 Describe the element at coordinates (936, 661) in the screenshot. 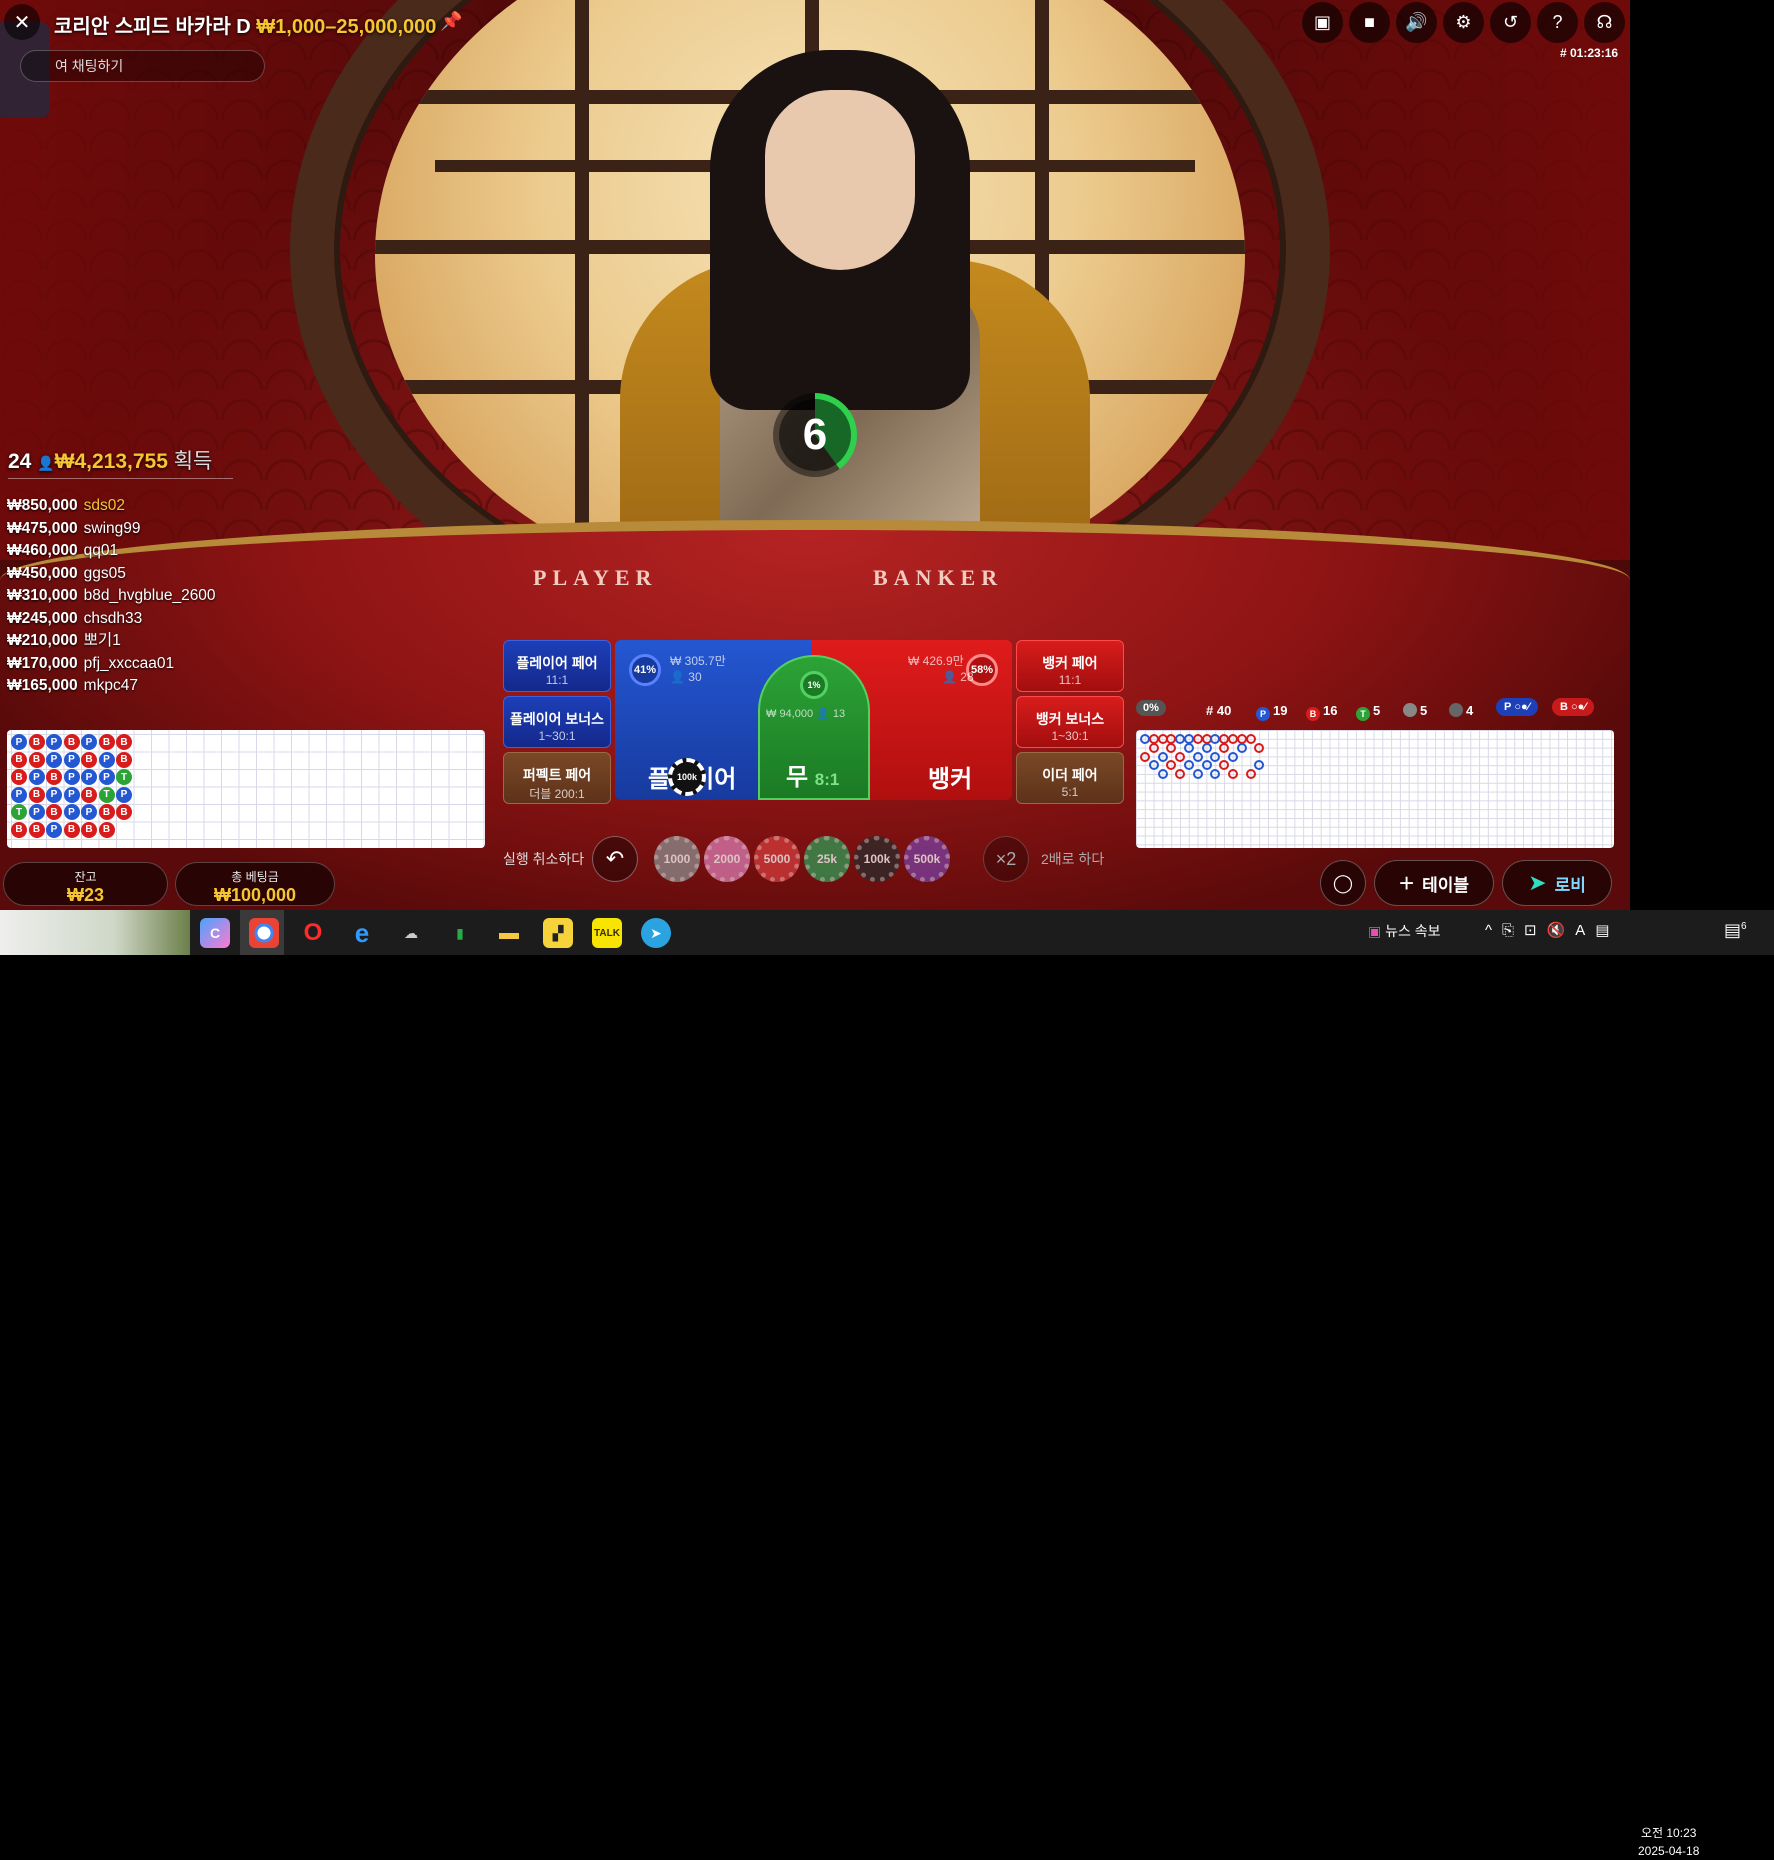

I see `banker-amount: ₩ 426.9만` at that location.